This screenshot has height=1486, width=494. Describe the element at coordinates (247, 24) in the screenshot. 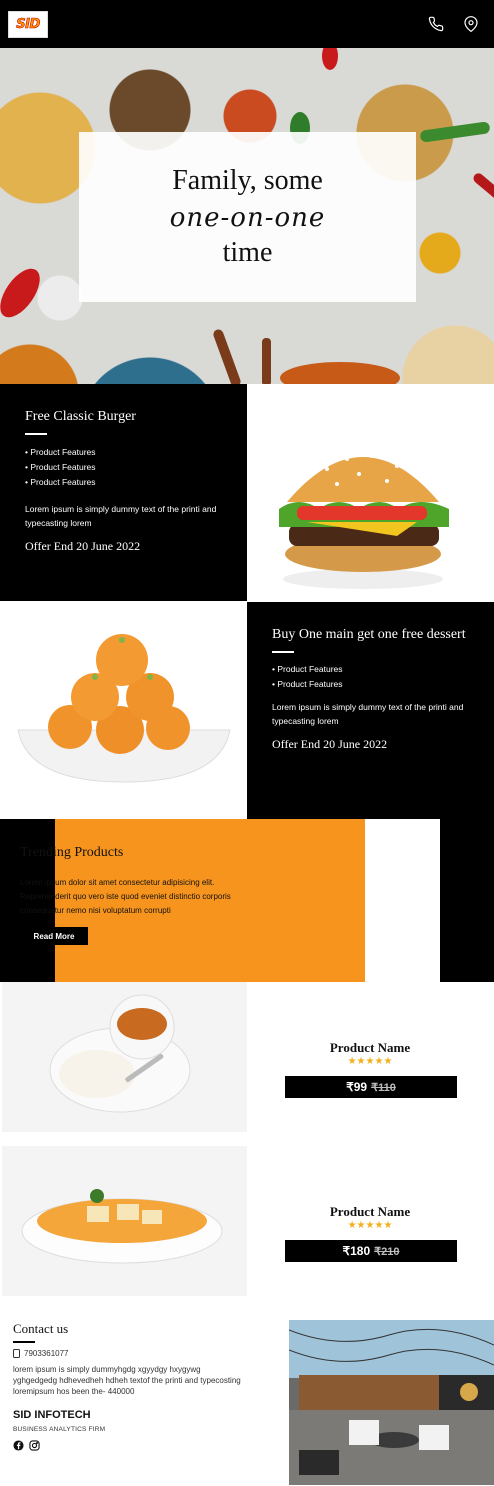

I see `site-header: SID` at that location.